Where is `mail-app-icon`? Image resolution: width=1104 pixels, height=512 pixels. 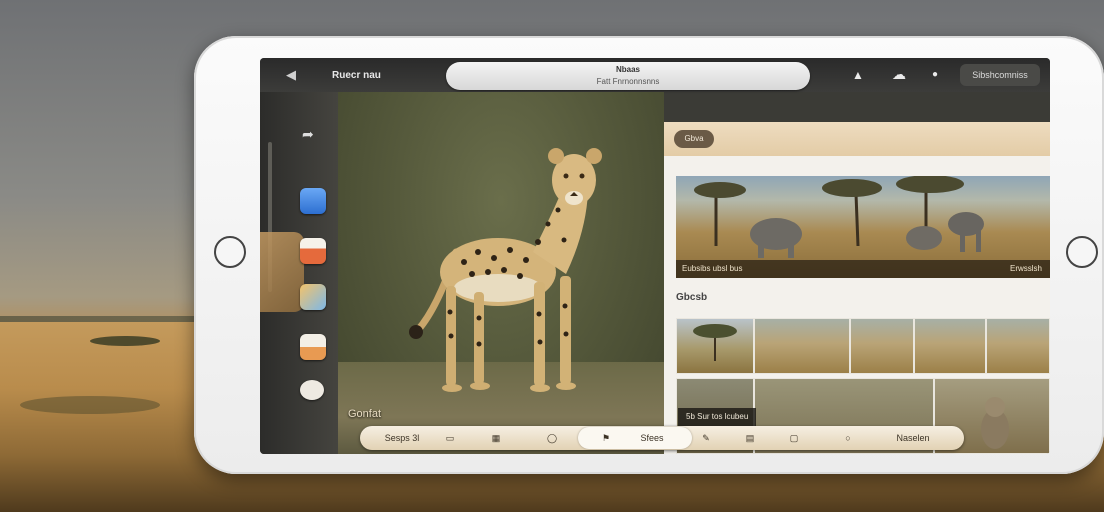
mail-app-icon is located at coordinates (313, 251).